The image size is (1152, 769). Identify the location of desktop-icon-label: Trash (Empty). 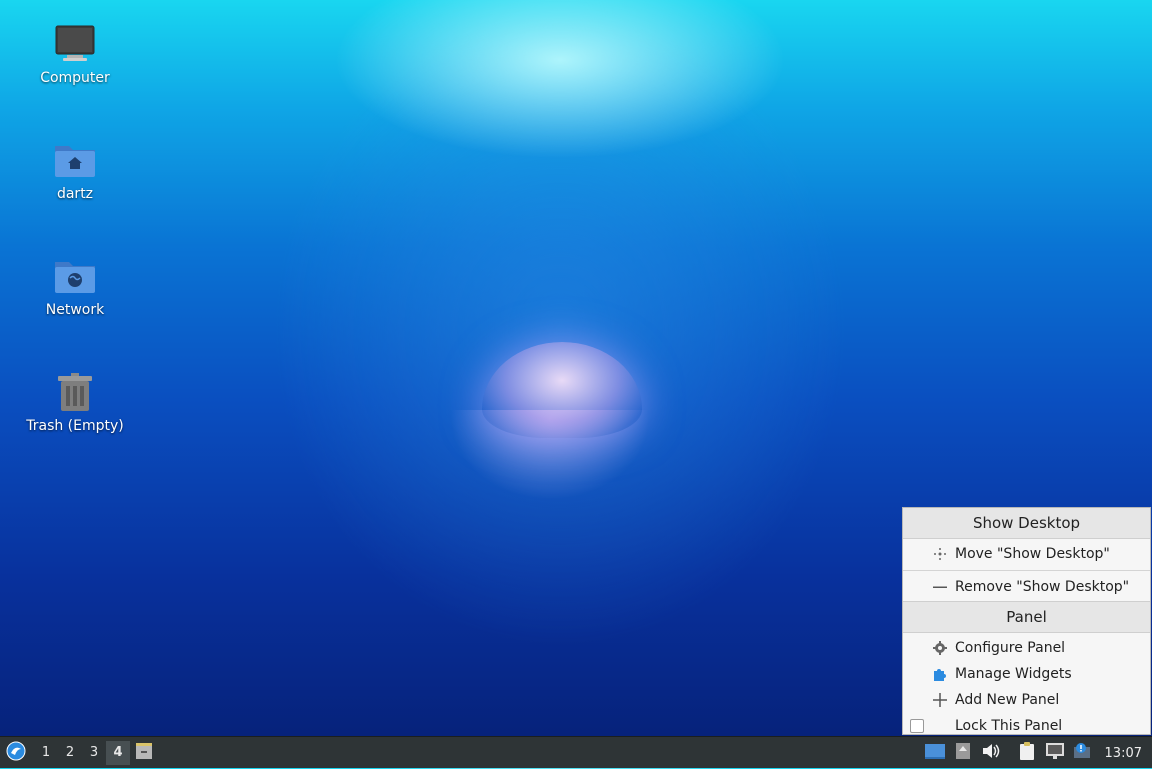
(75, 426).